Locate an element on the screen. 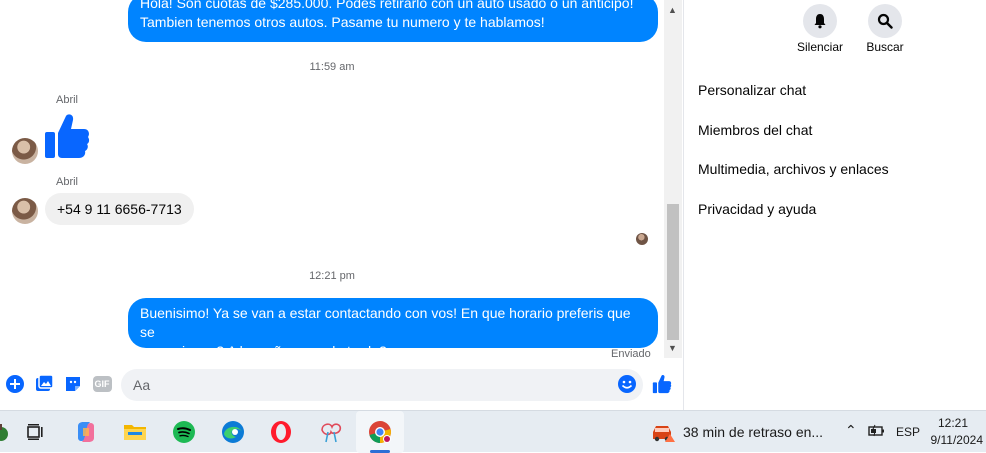 Image resolution: width=986 pixels, height=453 pixels. menu-item-chat-members: Miembros del chat is located at coordinates (755, 130).